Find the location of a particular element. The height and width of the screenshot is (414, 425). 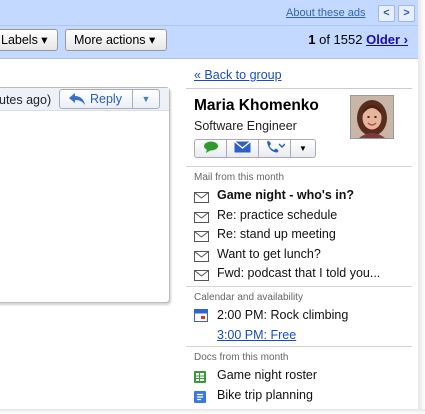

email-icon is located at coordinates (242, 149).